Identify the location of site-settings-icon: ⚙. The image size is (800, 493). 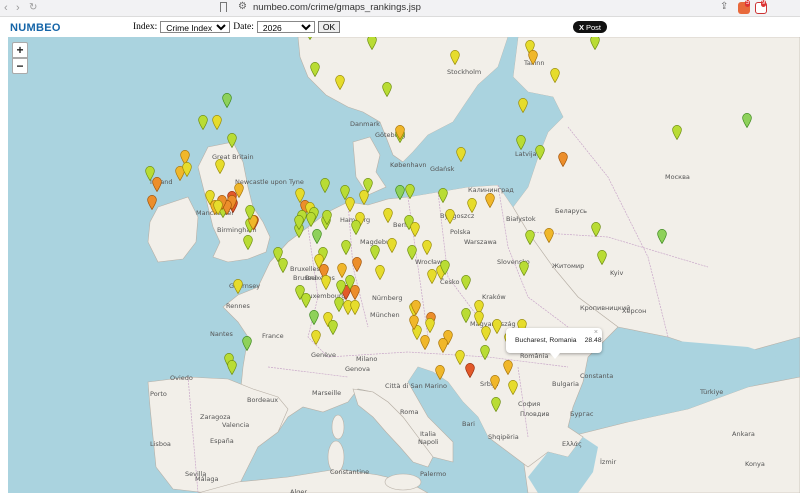
(242, 6).